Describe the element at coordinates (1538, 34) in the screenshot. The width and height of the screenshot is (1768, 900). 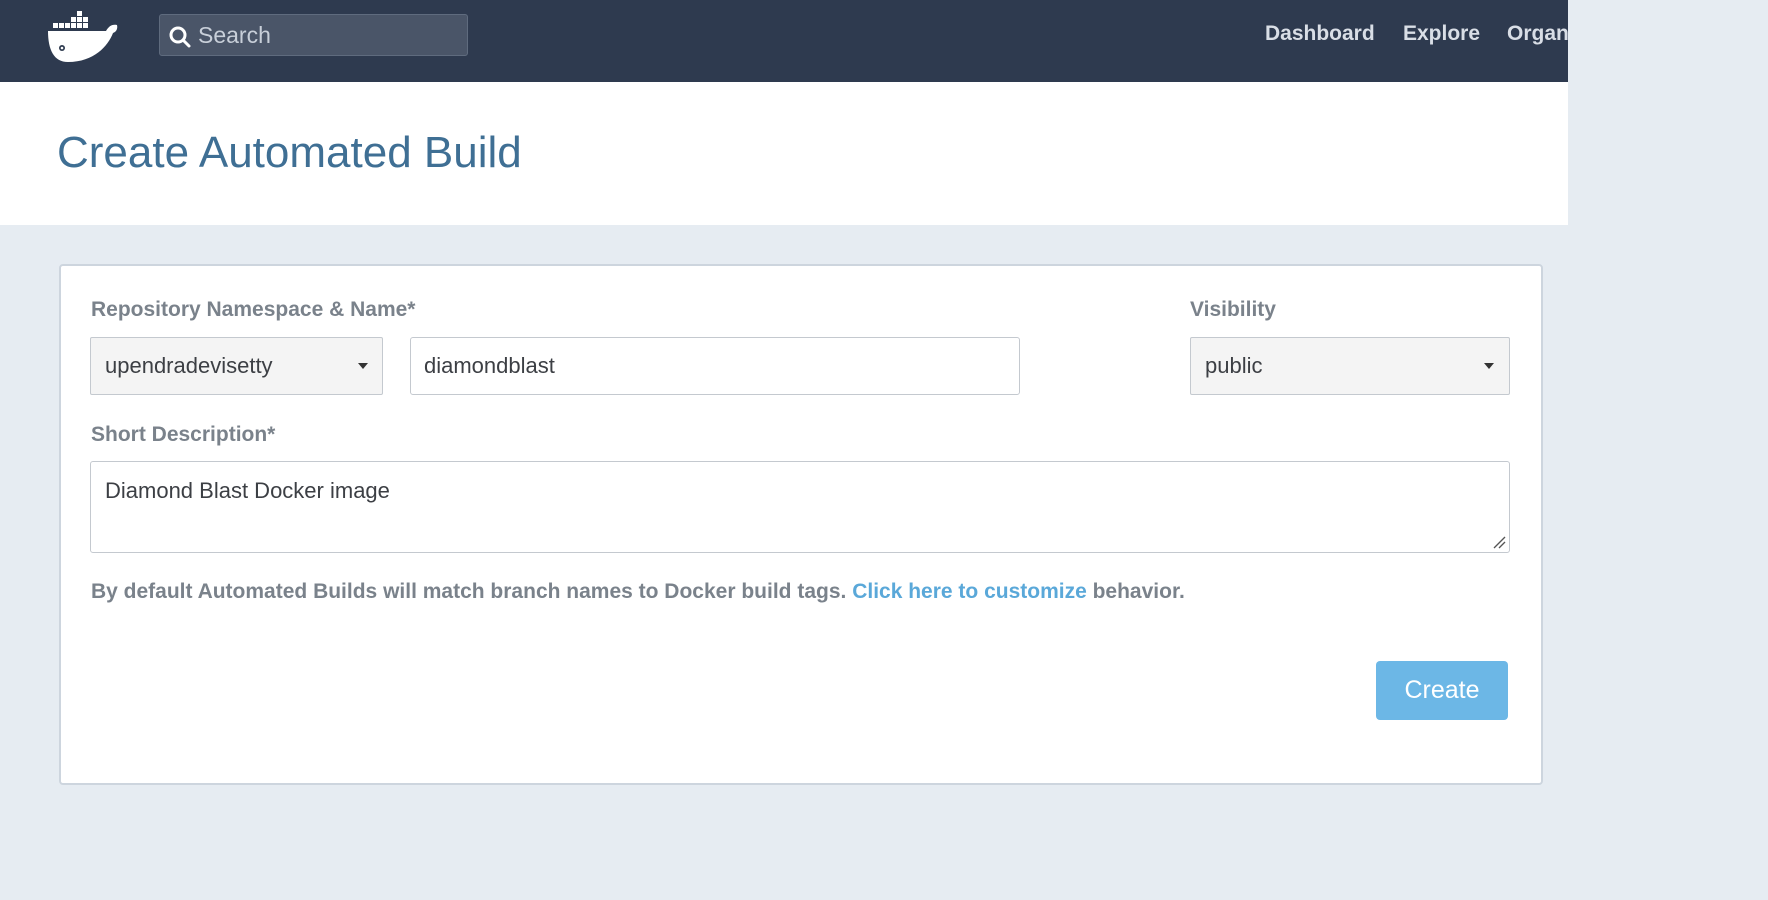
I see `nav-organizations: Organ` at that location.